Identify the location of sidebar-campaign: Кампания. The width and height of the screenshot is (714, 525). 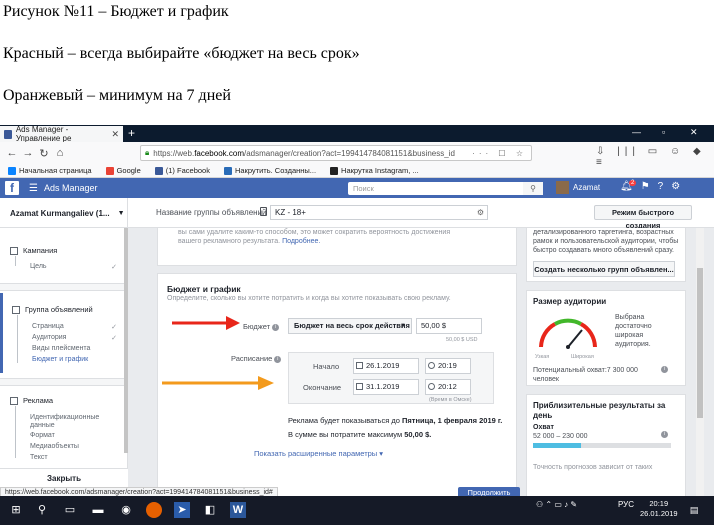
(33, 250).